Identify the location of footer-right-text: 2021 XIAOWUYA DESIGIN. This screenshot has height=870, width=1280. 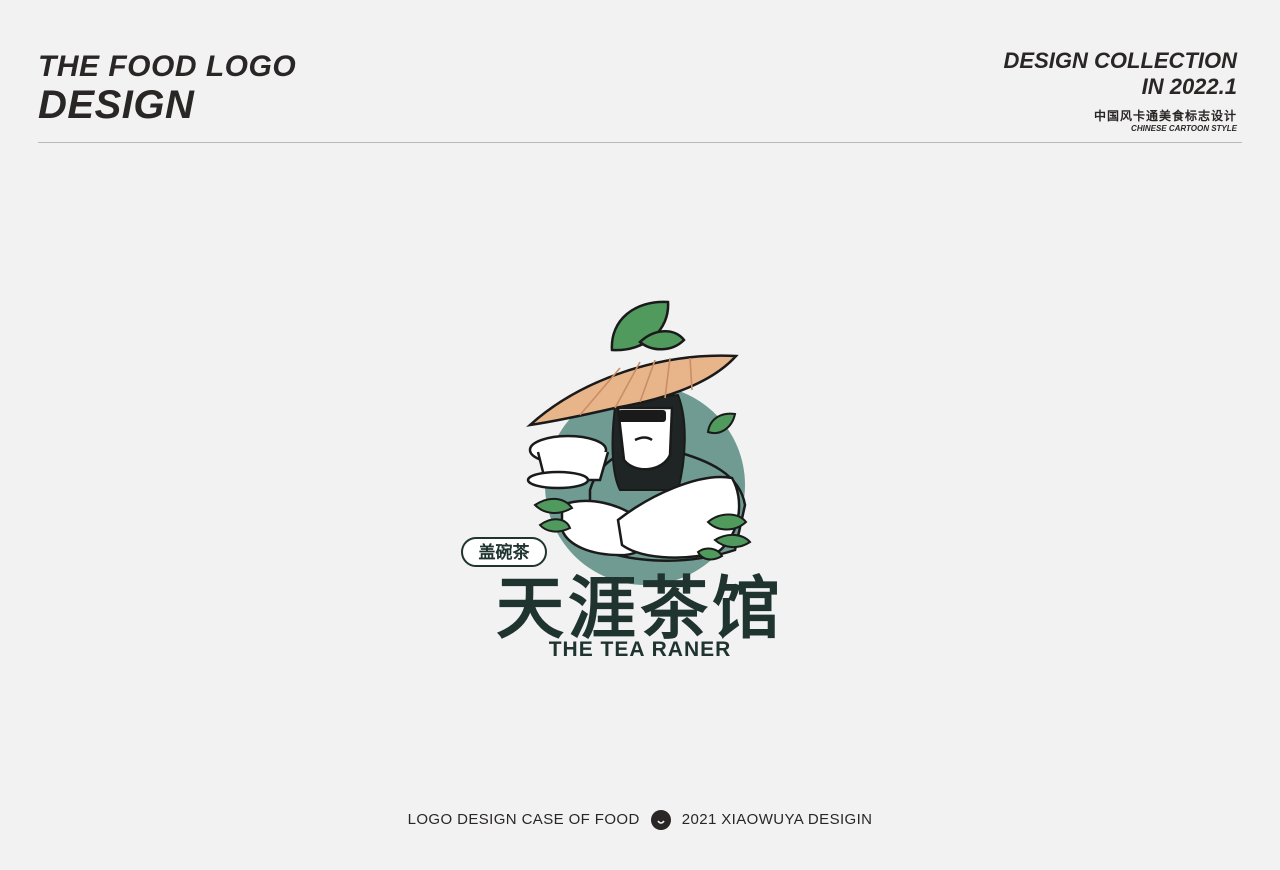
(777, 819).